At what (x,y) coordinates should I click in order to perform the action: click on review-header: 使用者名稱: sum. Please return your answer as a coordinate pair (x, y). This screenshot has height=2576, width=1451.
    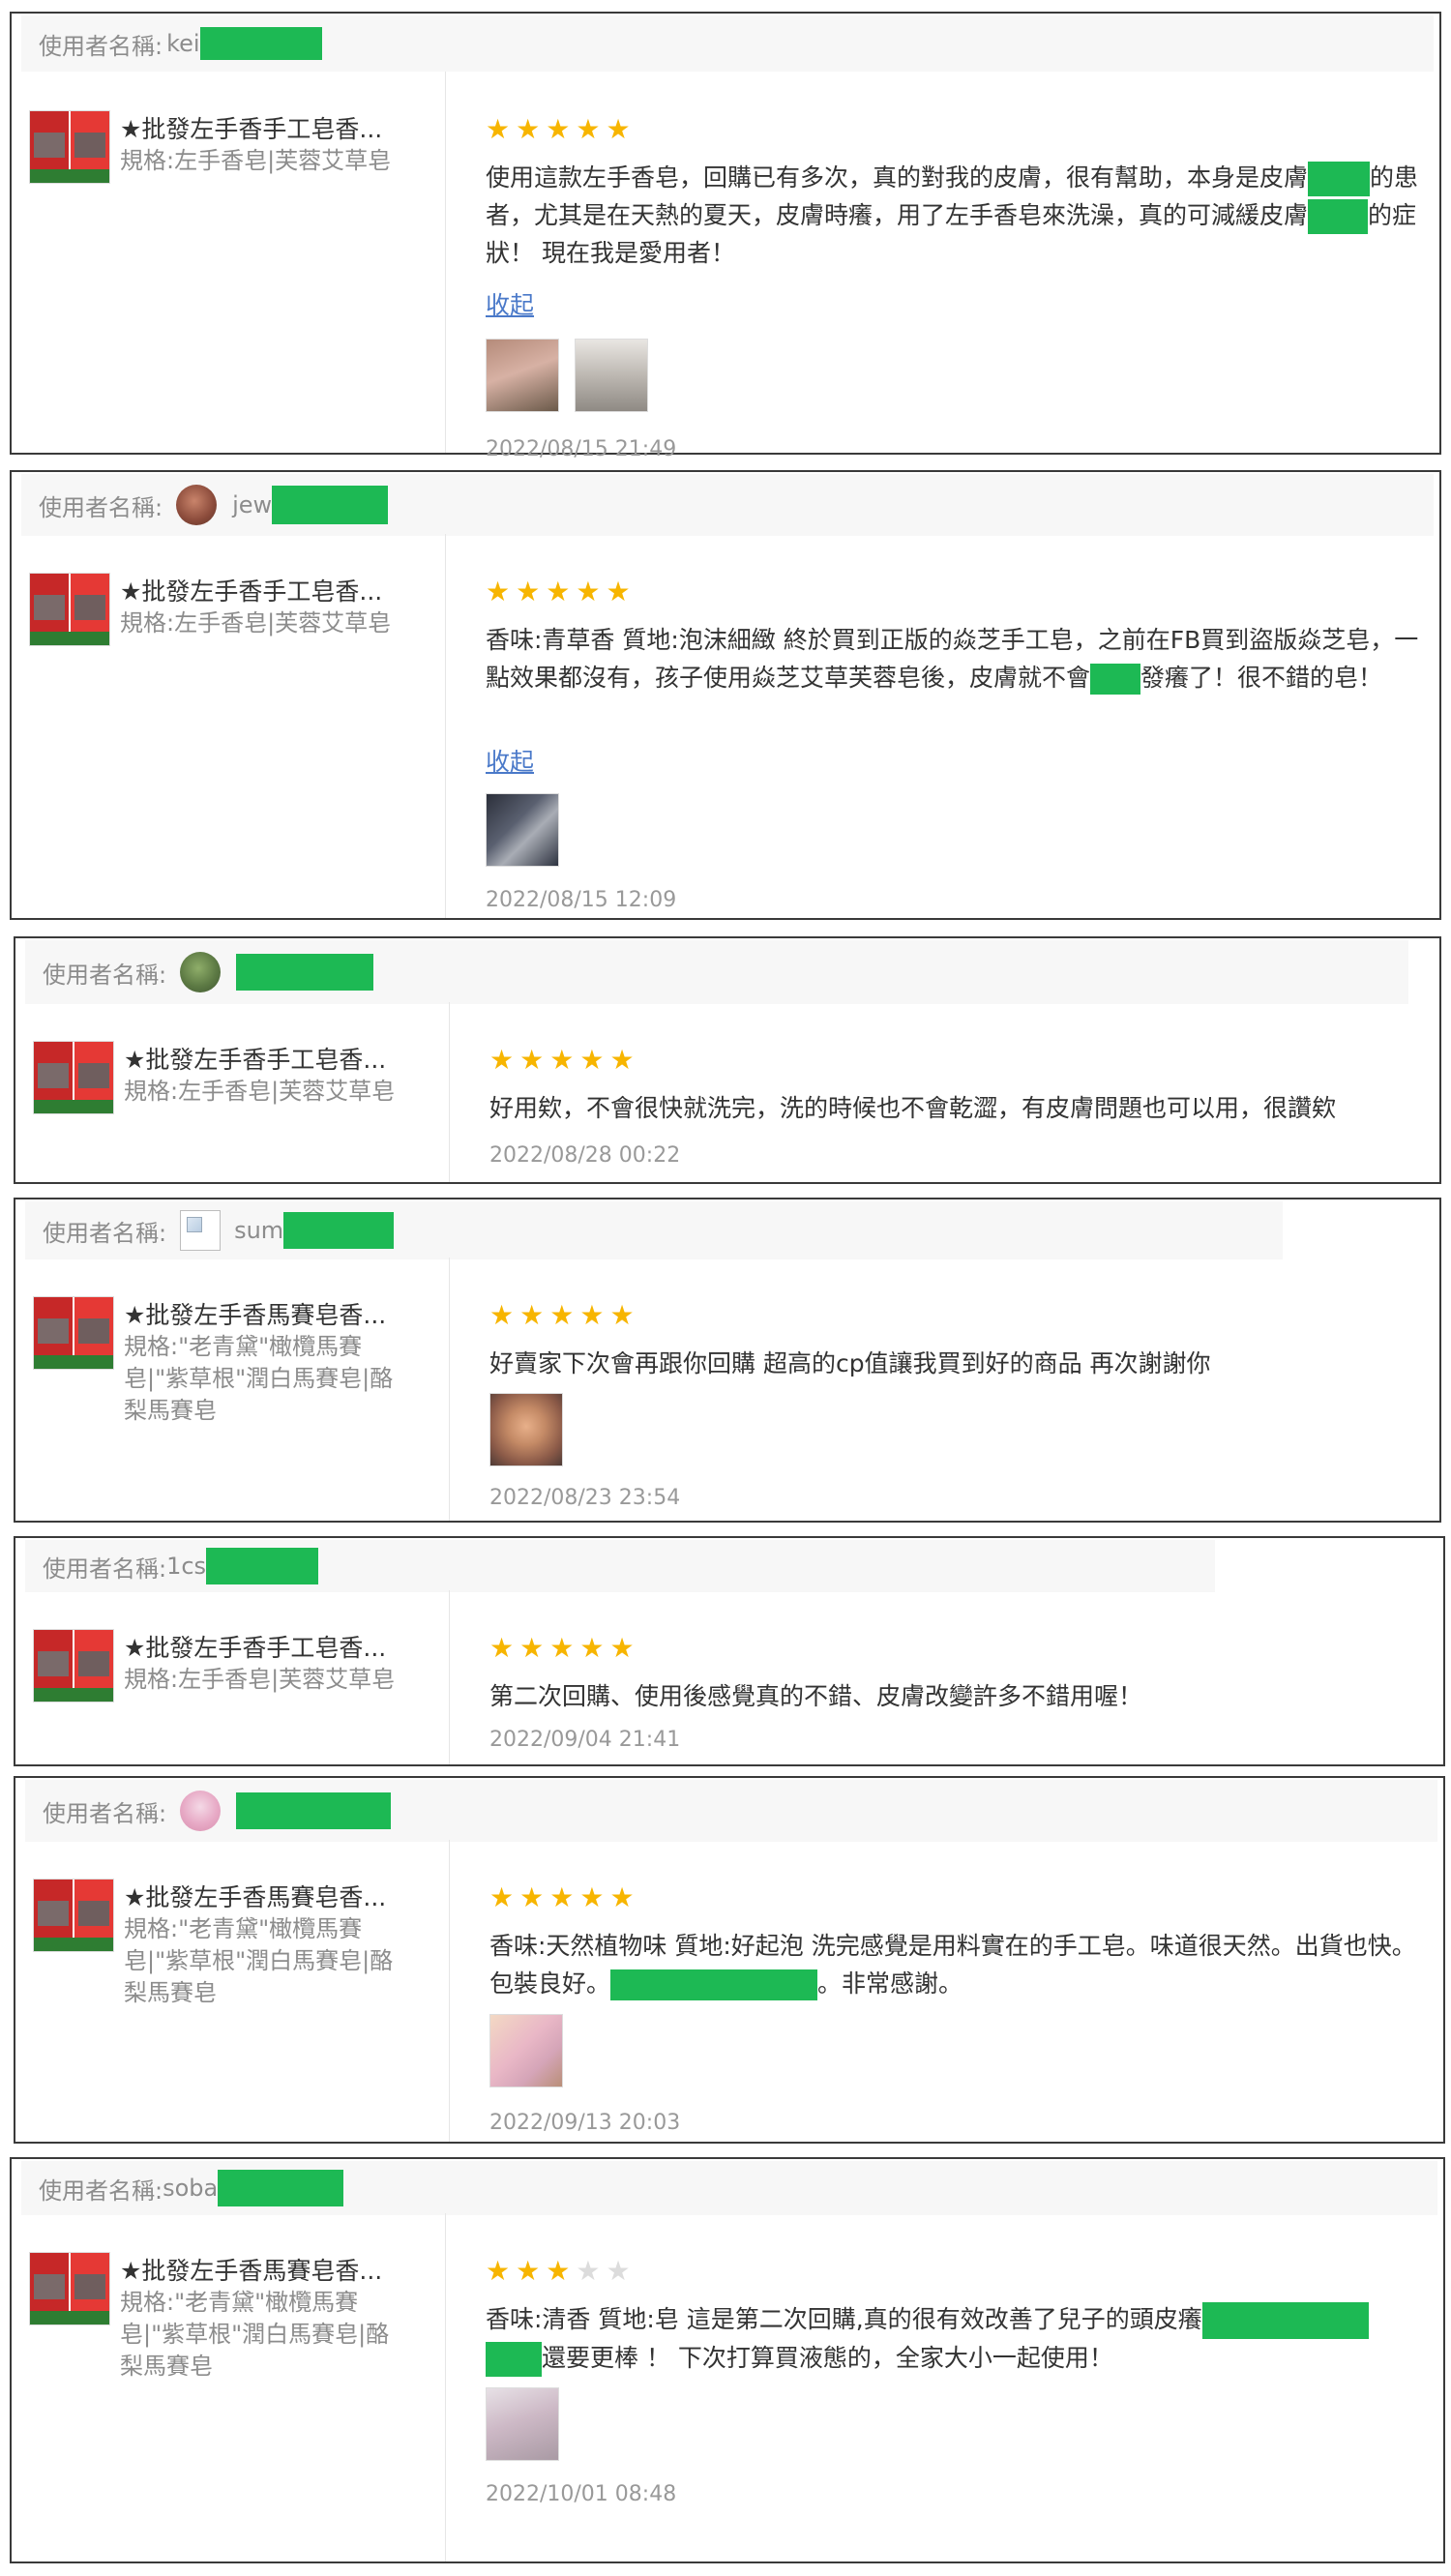
    Looking at the image, I should click on (654, 1230).